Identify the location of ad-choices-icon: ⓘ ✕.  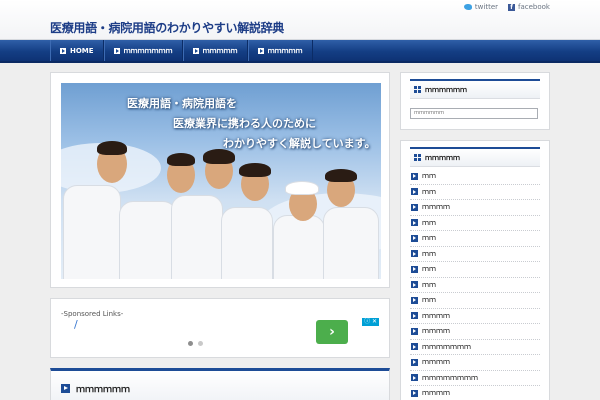
(370, 322).